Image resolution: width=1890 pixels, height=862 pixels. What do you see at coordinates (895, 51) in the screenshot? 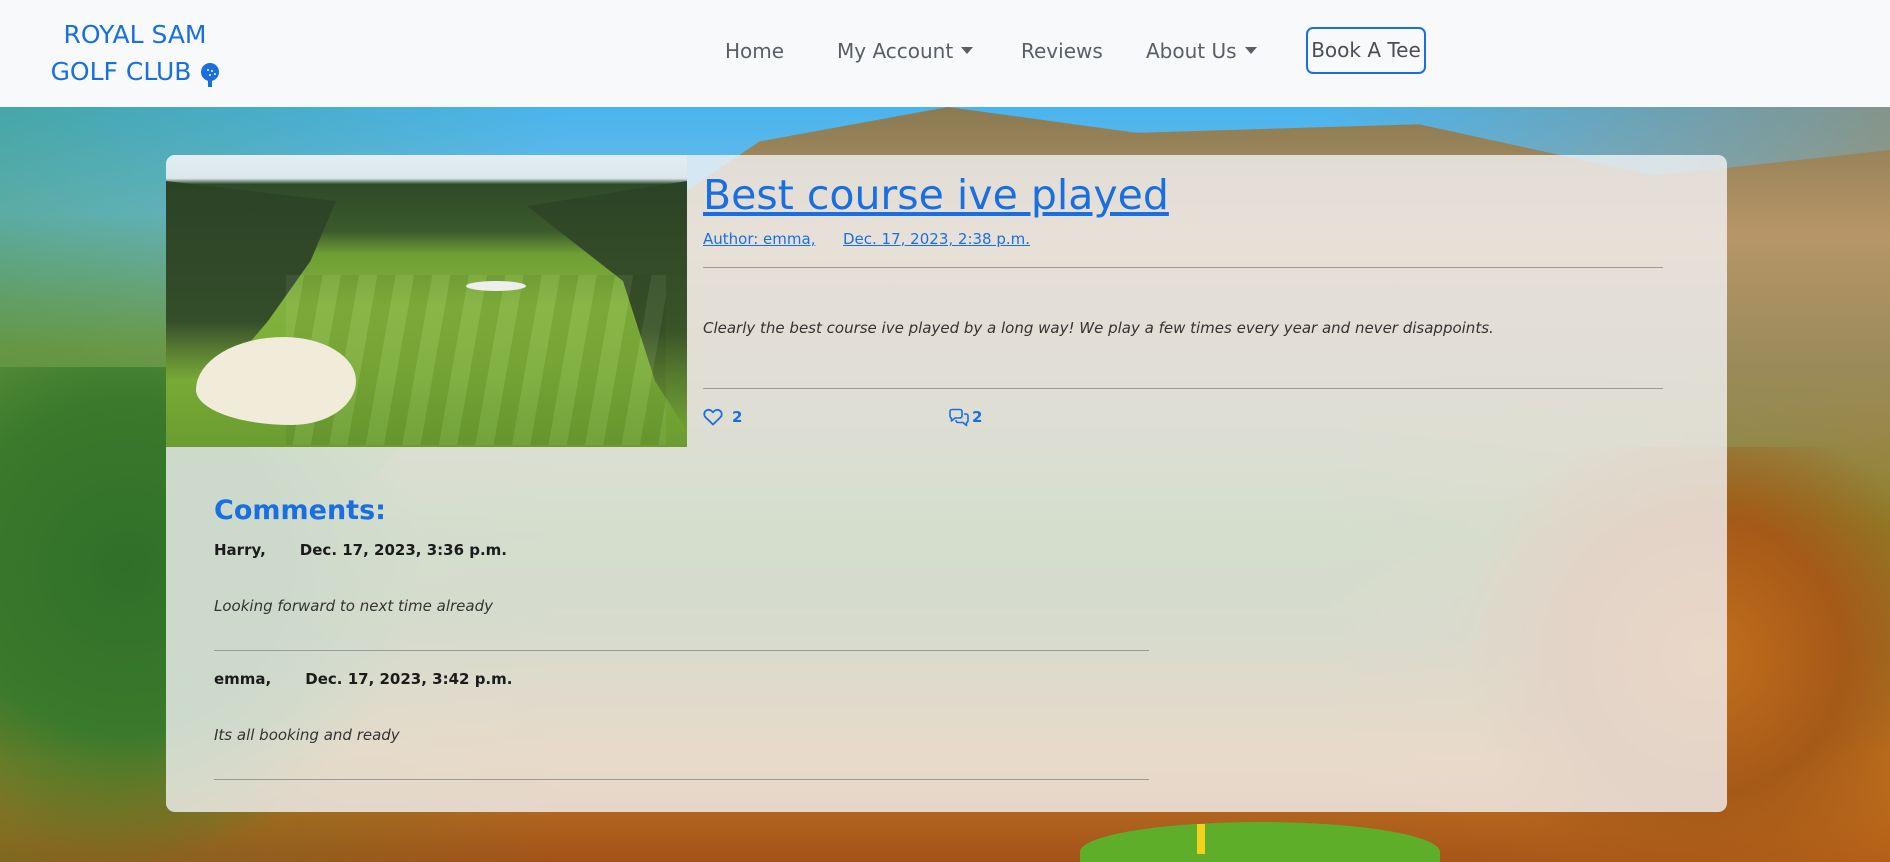
I see `nav-my-account-label: My Account` at bounding box center [895, 51].